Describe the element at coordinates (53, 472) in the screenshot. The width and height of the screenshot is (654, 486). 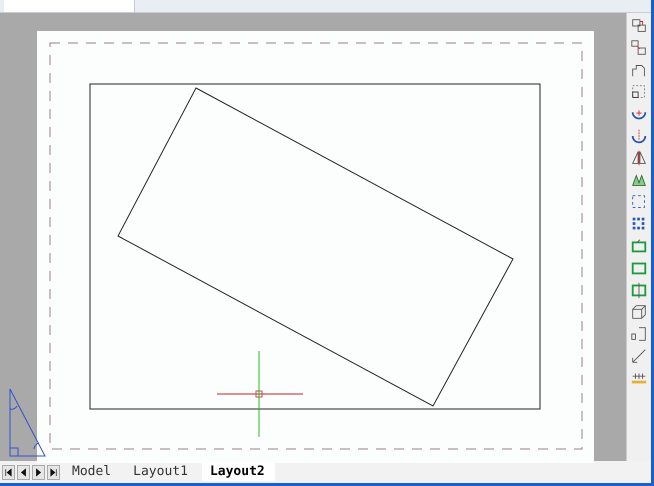
I see `last-icon` at that location.